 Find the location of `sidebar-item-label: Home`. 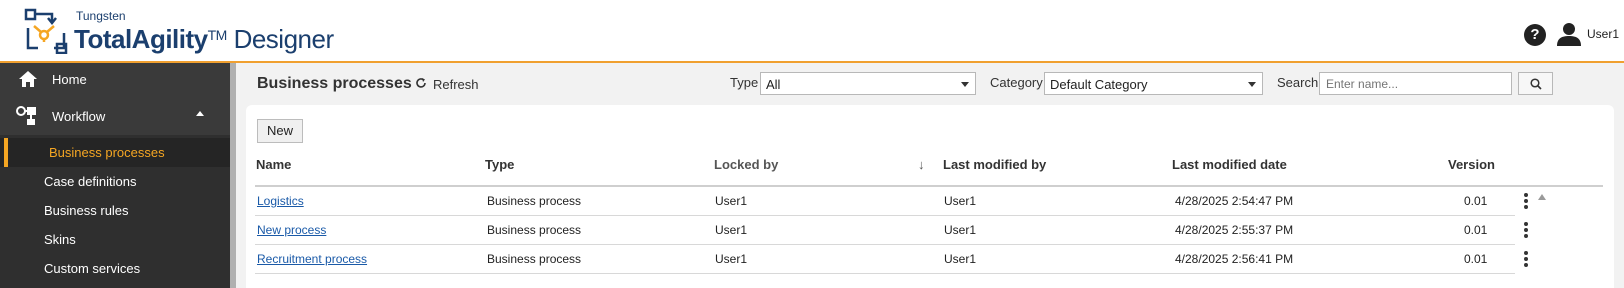

sidebar-item-label: Home is located at coordinates (69, 79).